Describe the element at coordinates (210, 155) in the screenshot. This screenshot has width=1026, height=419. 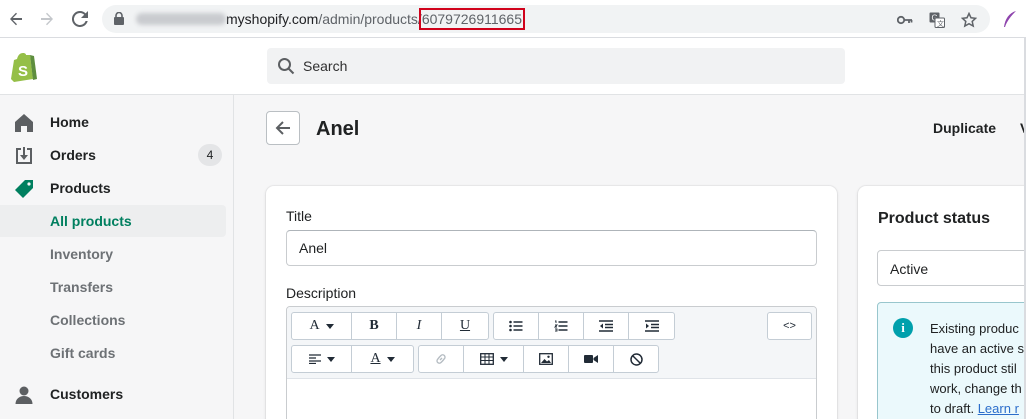
I see `orders-count-badge: 4` at that location.